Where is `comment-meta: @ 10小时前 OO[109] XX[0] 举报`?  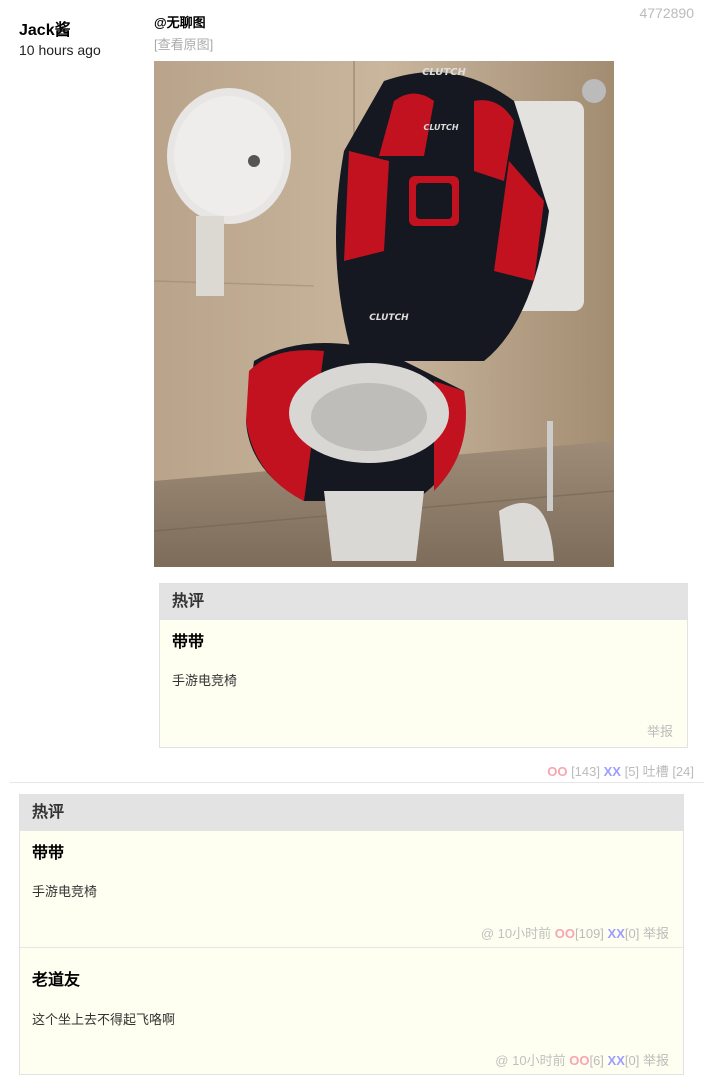
comment-meta: @ 10小时前 OO[109] XX[0] 举报 is located at coordinates (575, 932).